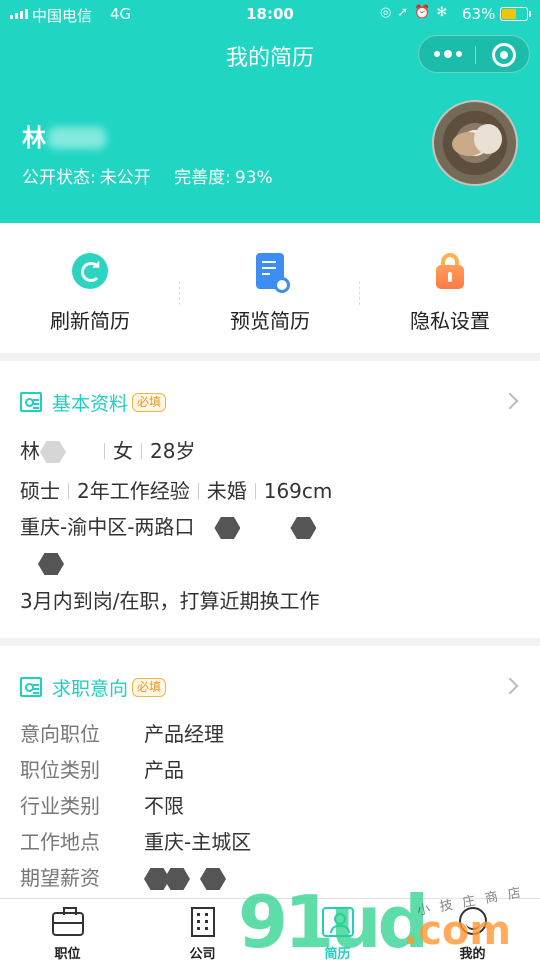 The image size is (540, 960). What do you see at coordinates (40, 491) in the screenshot?
I see `education: 硕士` at bounding box center [40, 491].